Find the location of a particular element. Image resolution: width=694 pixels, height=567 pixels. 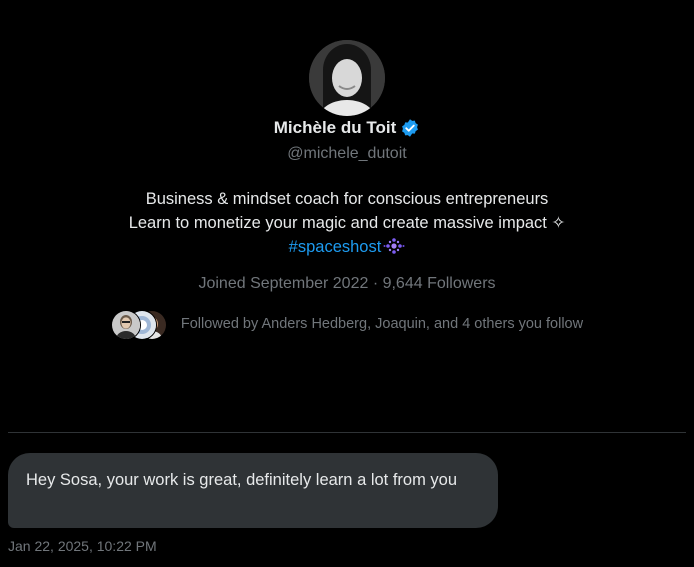

name-row: Michèle du Toit is located at coordinates (347, 128).